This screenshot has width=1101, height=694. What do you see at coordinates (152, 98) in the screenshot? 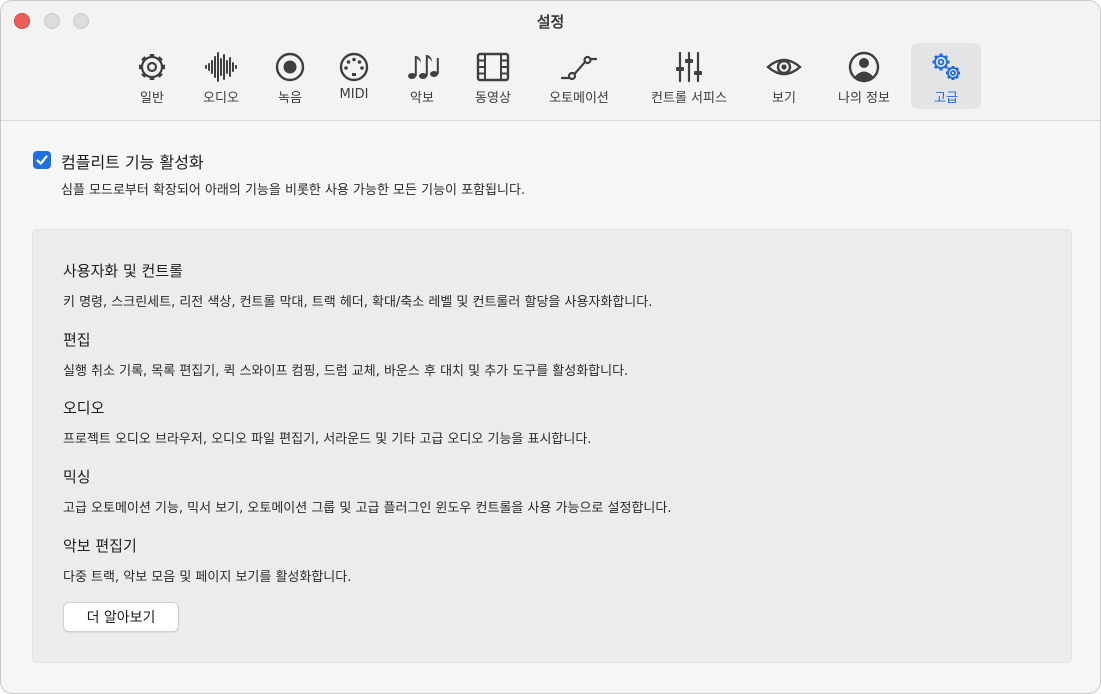
I see `tab-general-label: 일반` at bounding box center [152, 98].